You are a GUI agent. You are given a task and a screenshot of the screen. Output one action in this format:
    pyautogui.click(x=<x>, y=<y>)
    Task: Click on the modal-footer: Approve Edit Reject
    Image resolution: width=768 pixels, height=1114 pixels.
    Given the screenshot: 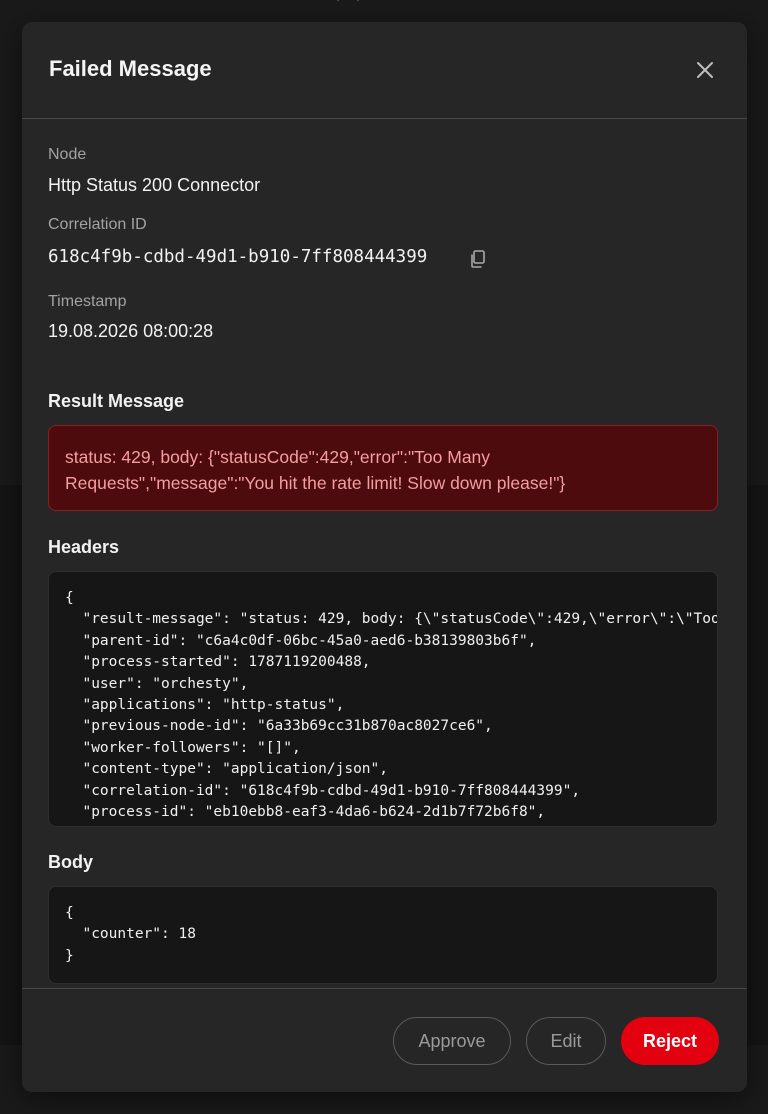 What is the action you would take?
    pyautogui.click(x=384, y=1040)
    